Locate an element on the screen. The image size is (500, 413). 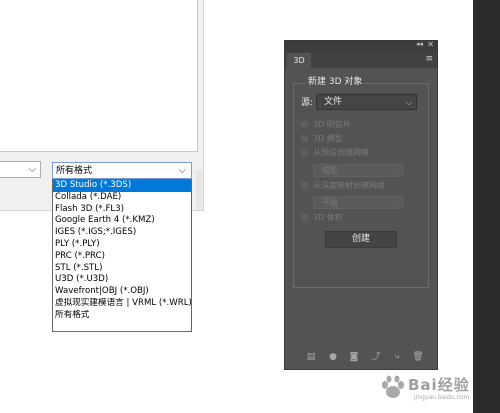
option-label: 从深度映射创建网格 is located at coordinates (349, 185).